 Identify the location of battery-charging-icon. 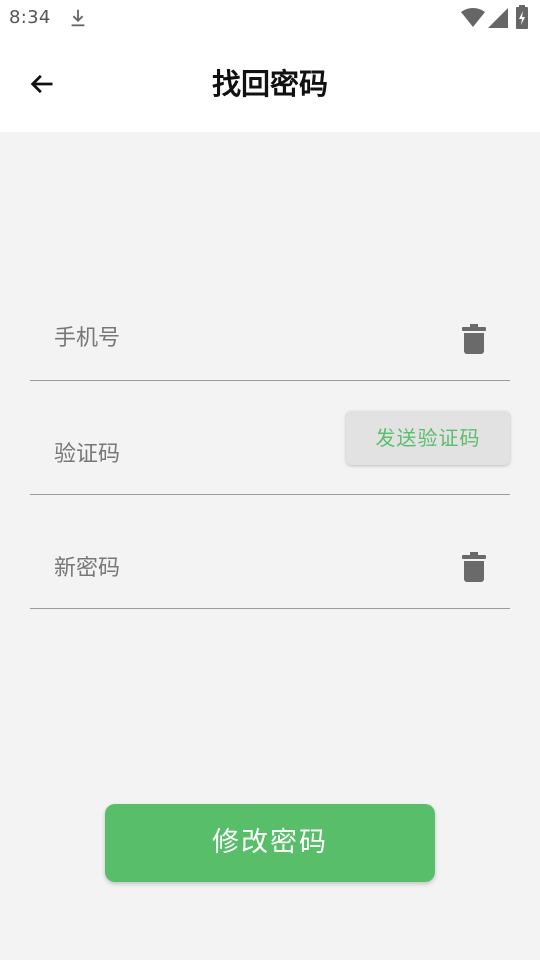
(522, 17).